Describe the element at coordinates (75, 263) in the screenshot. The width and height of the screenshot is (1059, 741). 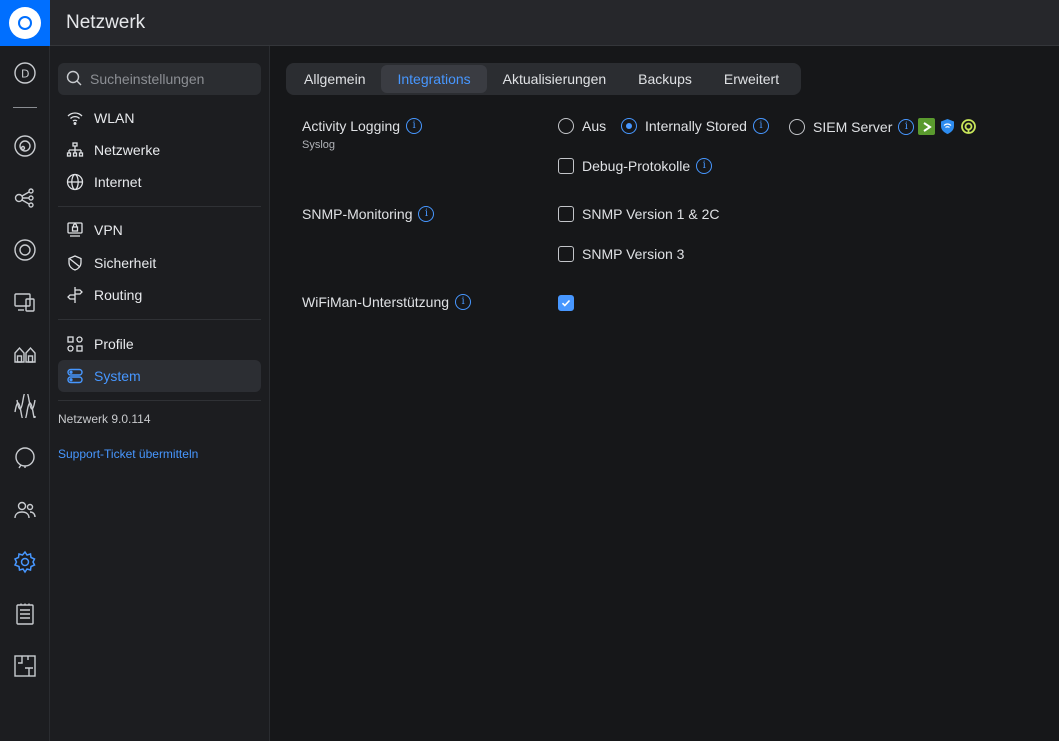
I see `shield-icon` at that location.